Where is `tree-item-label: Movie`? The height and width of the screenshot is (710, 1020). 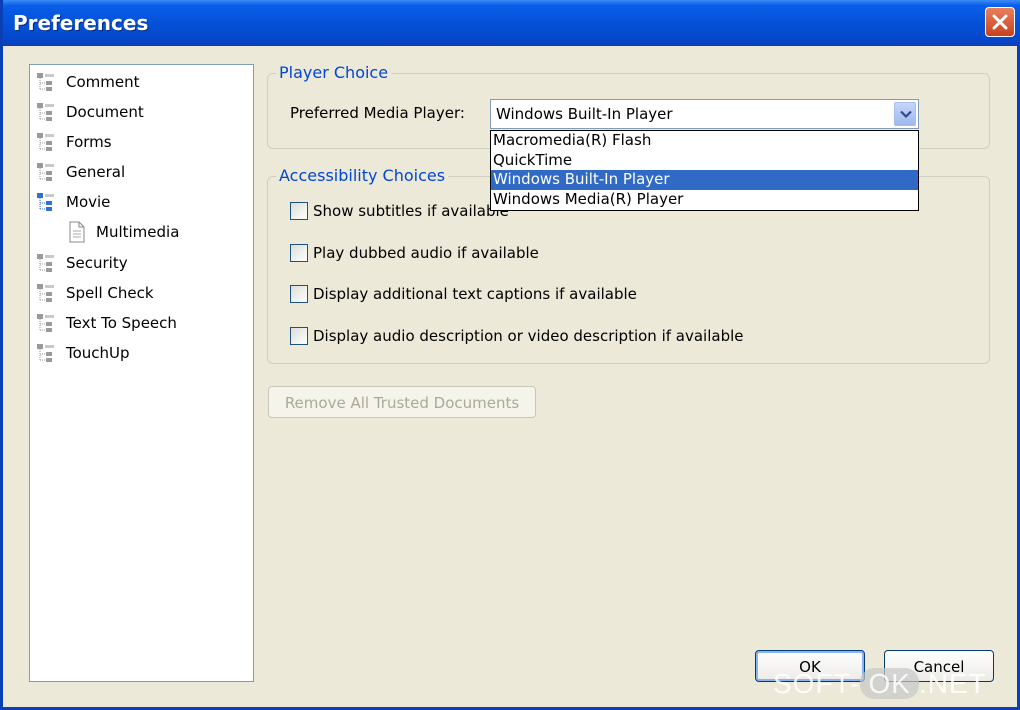 tree-item-label: Movie is located at coordinates (88, 202).